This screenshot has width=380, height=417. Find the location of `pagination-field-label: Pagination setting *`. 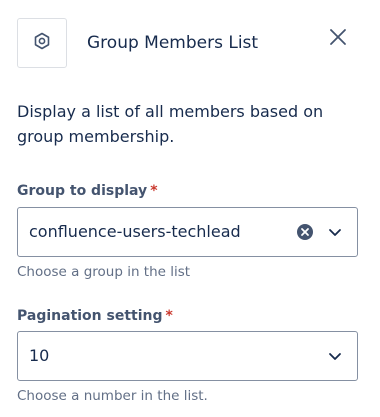

pagination-field-label: Pagination setting * is located at coordinates (95, 316).